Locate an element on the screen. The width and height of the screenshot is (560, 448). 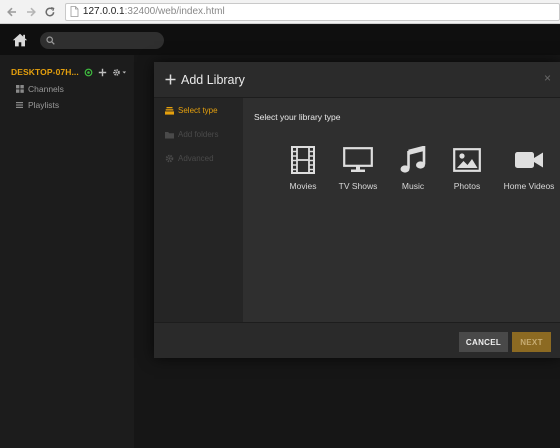
step-label: Select type is located at coordinates (198, 110).